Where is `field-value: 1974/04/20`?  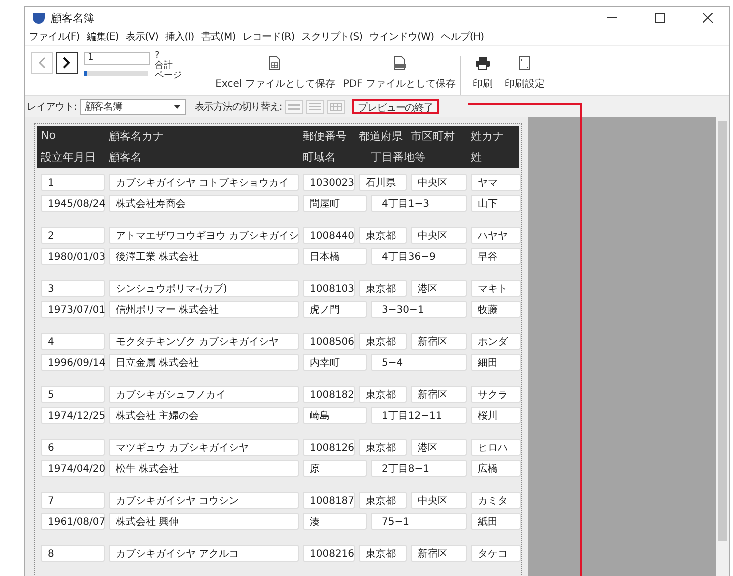
field-value: 1974/04/20 is located at coordinates (73, 468).